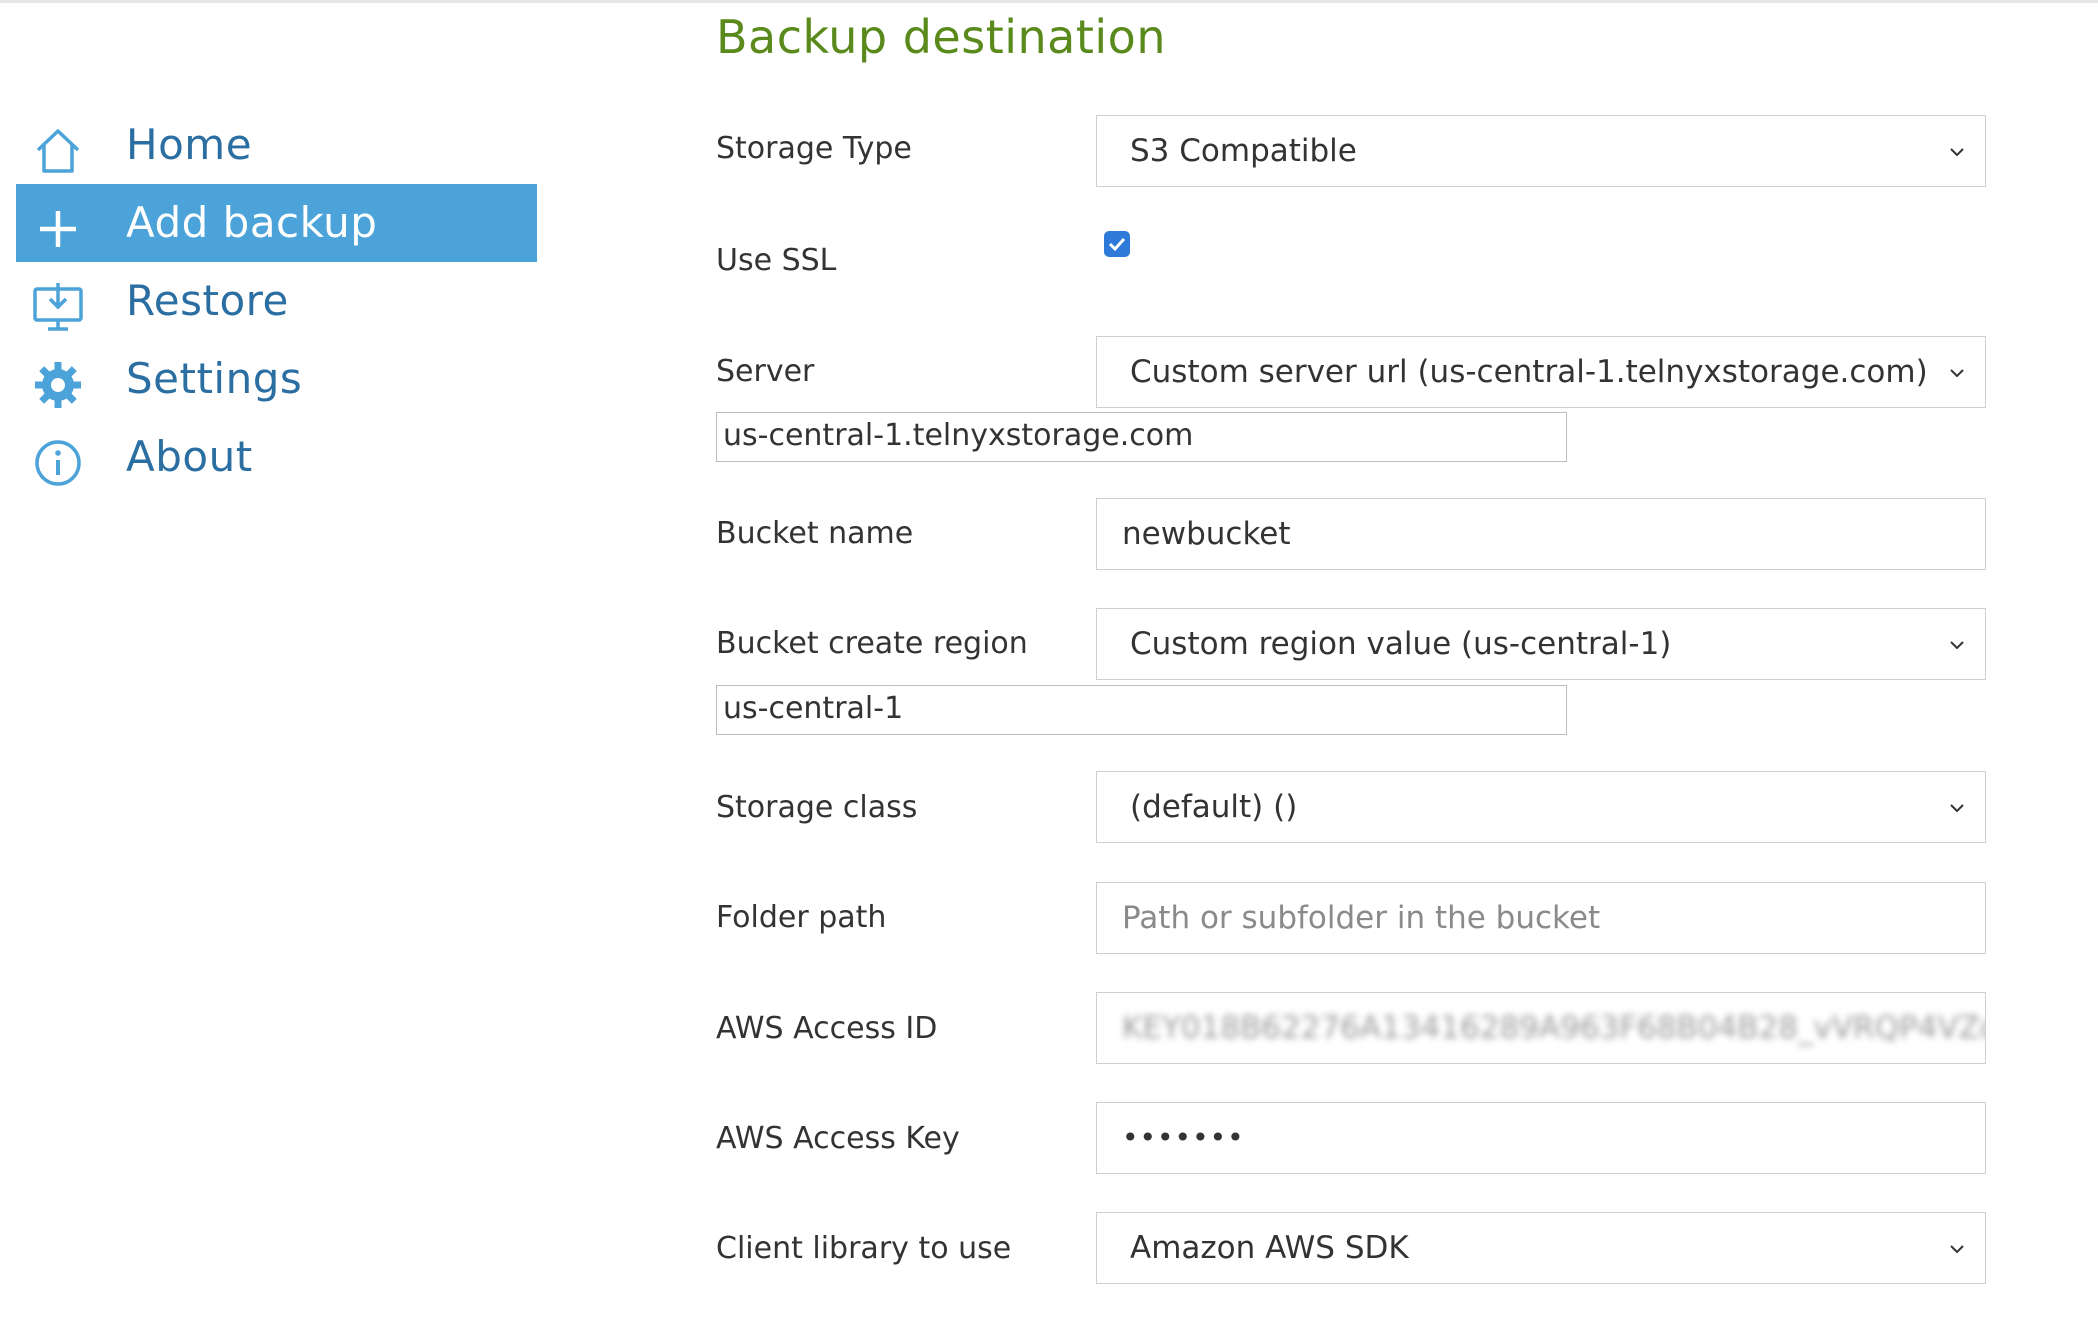 This screenshot has height=1326, width=2098. I want to click on sidebar-item-label: About, so click(189, 456).